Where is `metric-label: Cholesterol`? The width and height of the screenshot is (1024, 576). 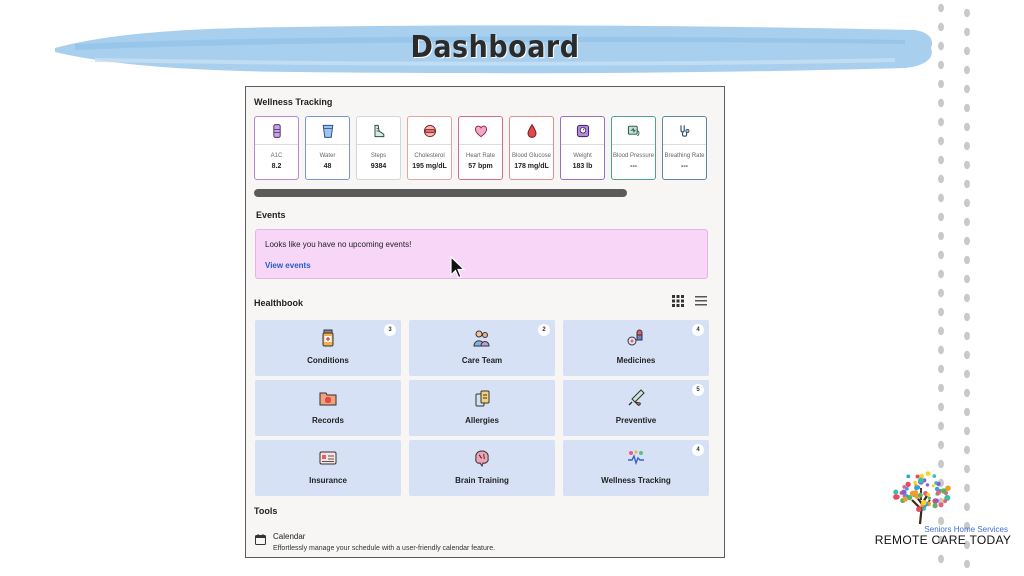 metric-label: Cholesterol is located at coordinates (429, 156).